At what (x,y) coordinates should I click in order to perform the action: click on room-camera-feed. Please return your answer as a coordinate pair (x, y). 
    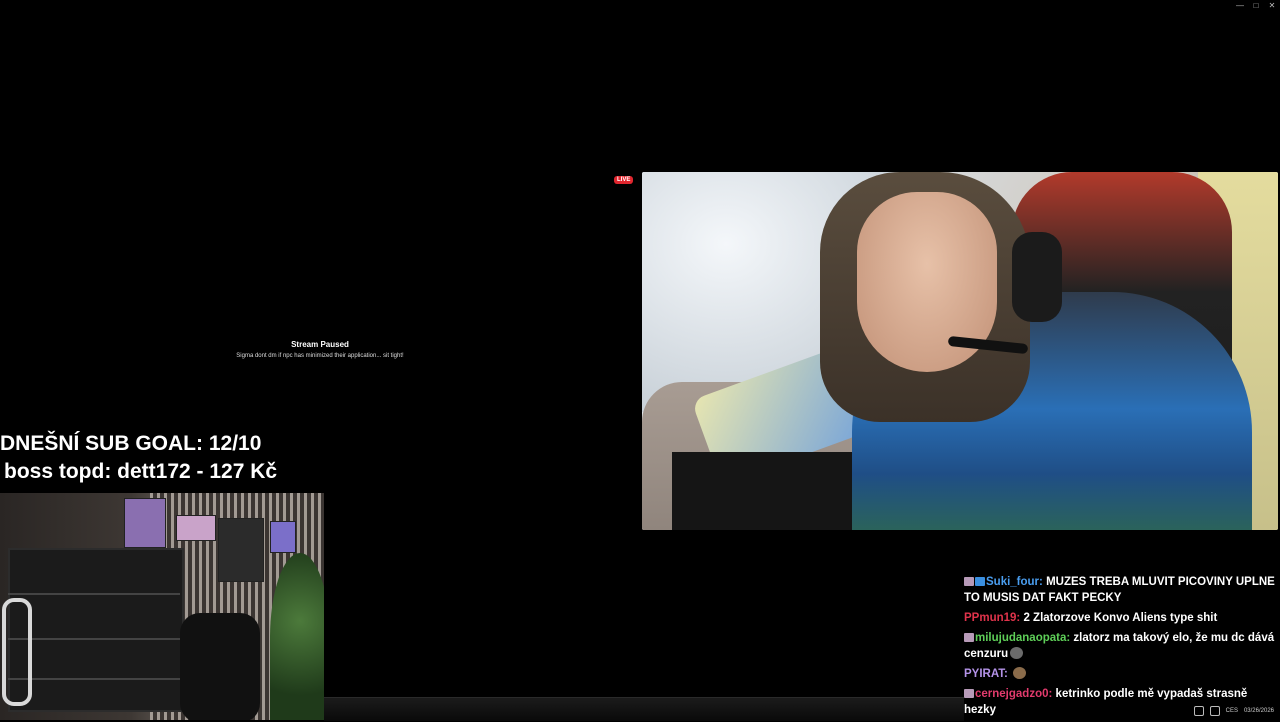
    Looking at the image, I should click on (162, 606).